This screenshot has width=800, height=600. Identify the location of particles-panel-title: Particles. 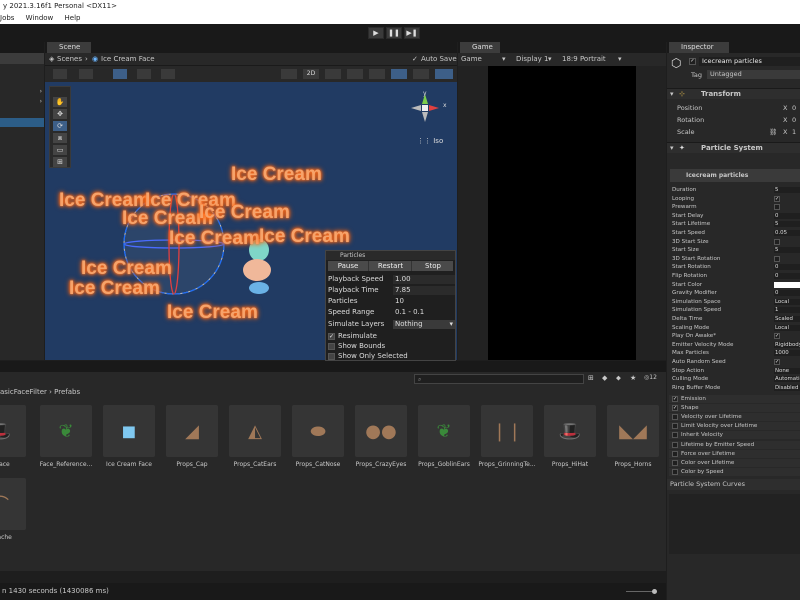
(390, 255).